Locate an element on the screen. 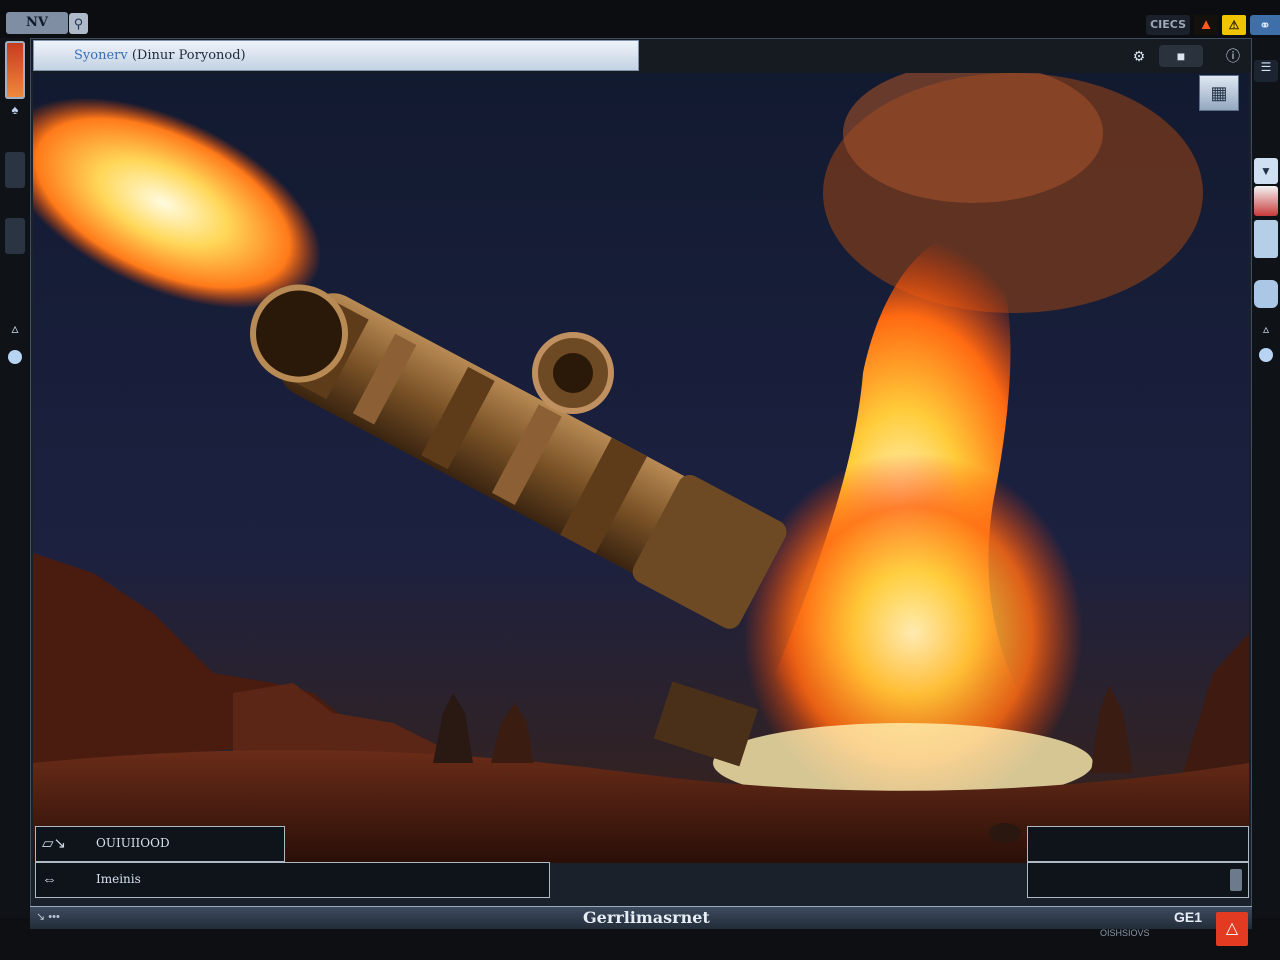  layers-icon: ☰ is located at coordinates (1266, 71).